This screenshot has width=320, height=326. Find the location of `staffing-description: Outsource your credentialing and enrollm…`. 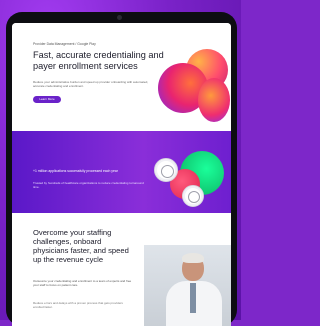

staffing-description: Outsource your credentialing and enrollm… is located at coordinates (82, 283).